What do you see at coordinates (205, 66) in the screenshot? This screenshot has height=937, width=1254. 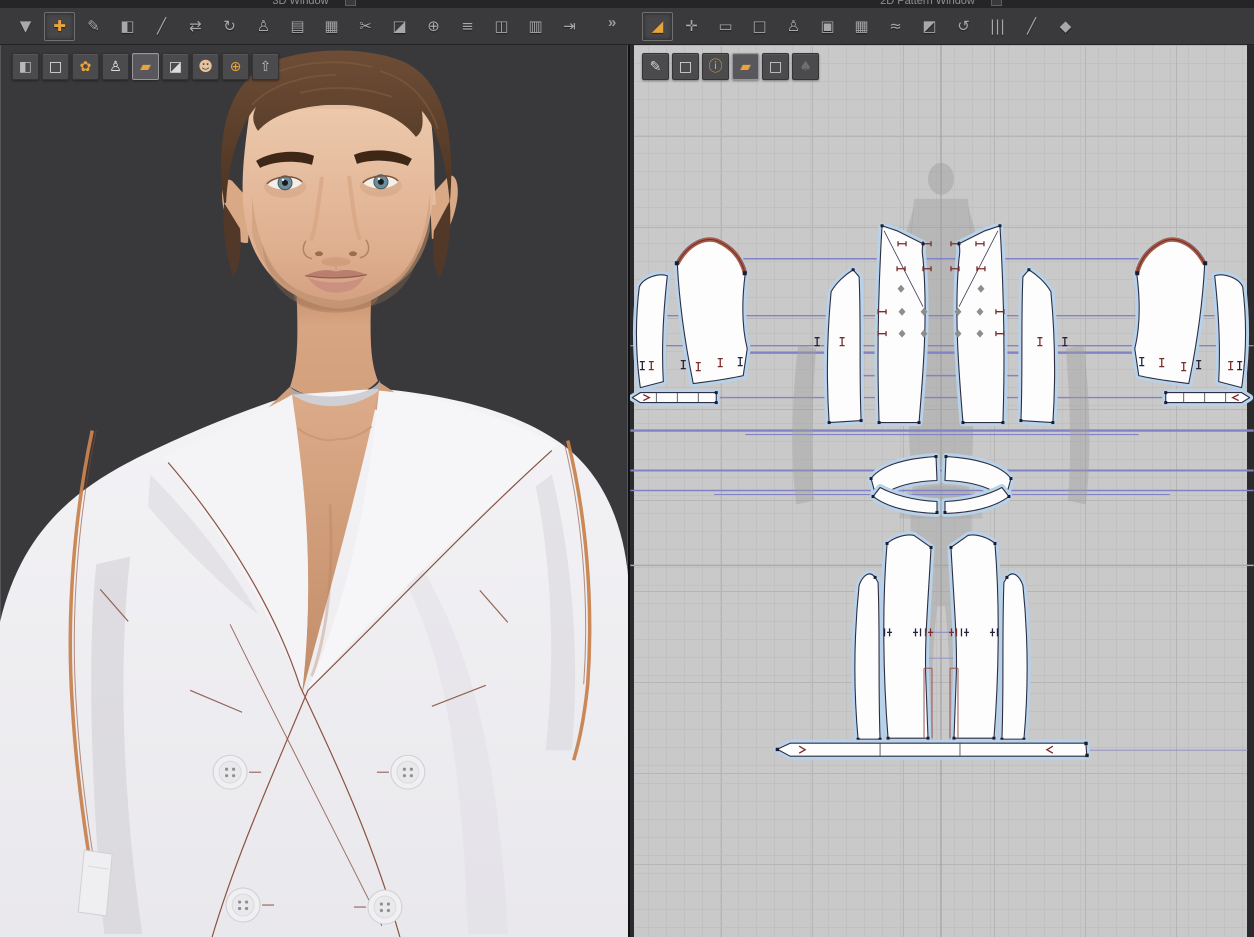 I see `vp3d-show-head: ☻` at bounding box center [205, 66].